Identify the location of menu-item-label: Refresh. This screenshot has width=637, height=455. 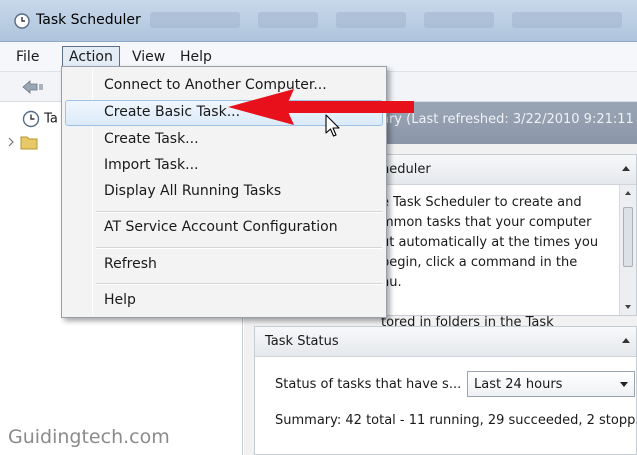
(130, 264).